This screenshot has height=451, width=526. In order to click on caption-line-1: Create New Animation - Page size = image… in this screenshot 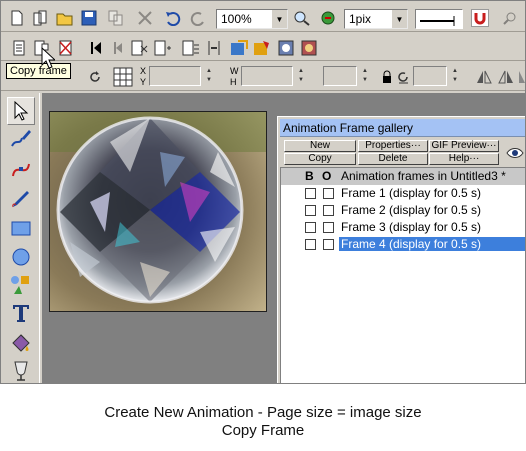, I will do `click(263, 412)`.